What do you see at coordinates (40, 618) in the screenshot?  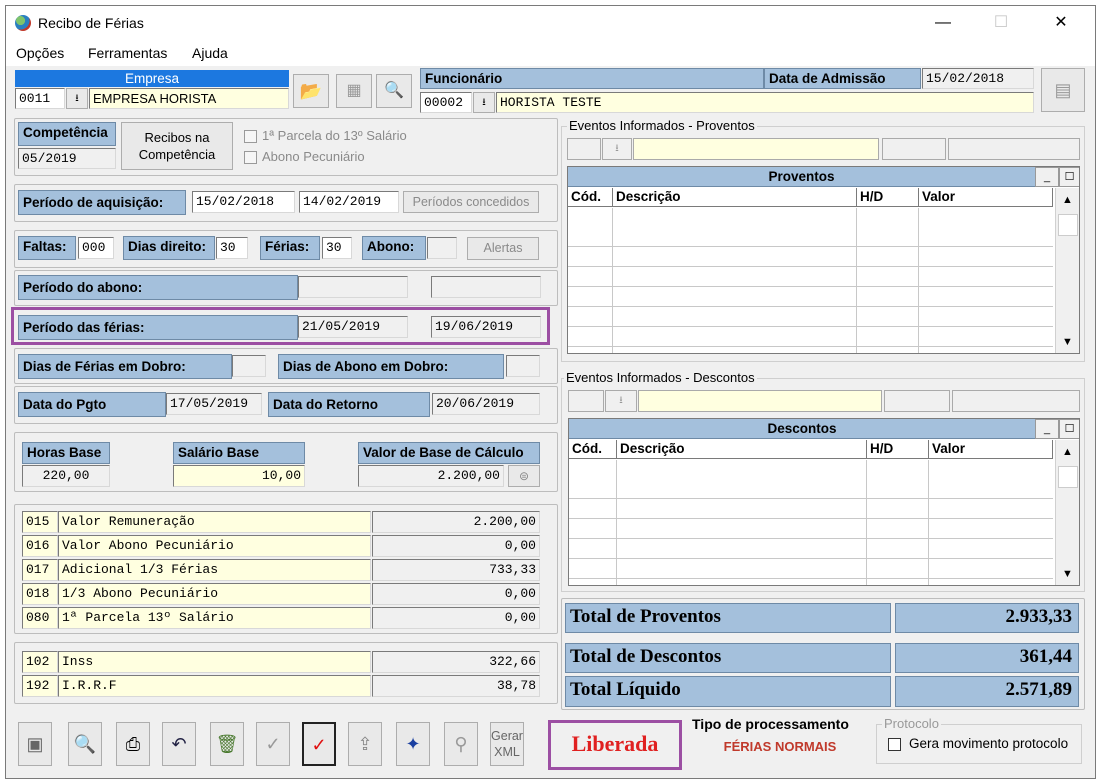 I see `provento-item-code: 080` at bounding box center [40, 618].